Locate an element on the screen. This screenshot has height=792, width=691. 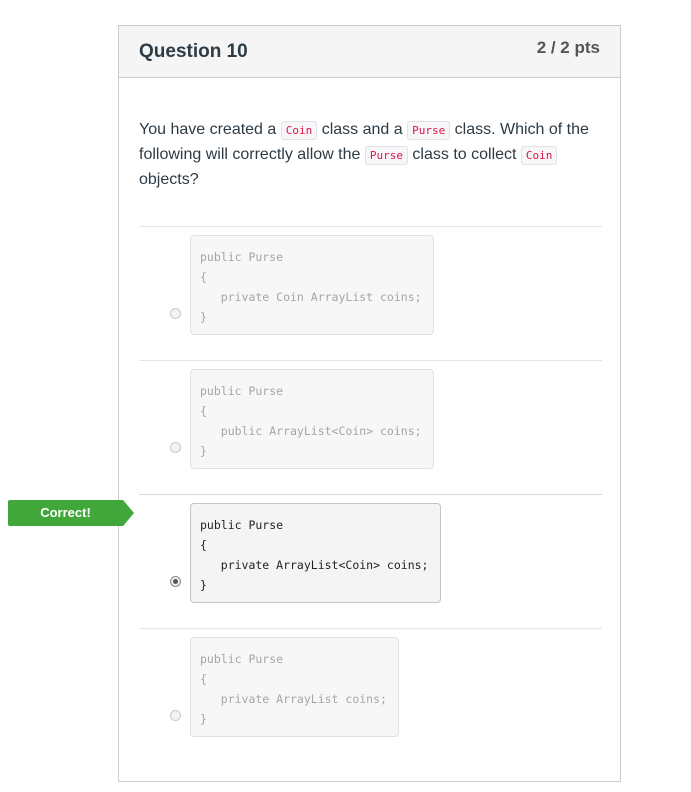
code-line: private ArrayList coins; is located at coordinates (293, 699).